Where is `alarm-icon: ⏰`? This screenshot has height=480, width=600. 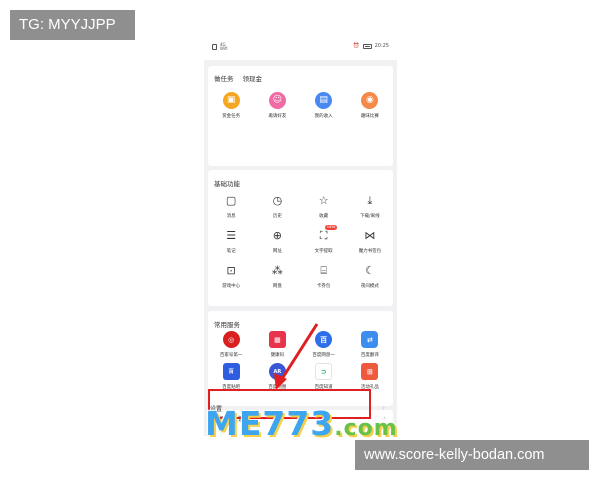
alarm-icon: ⏰ is located at coordinates (356, 46).